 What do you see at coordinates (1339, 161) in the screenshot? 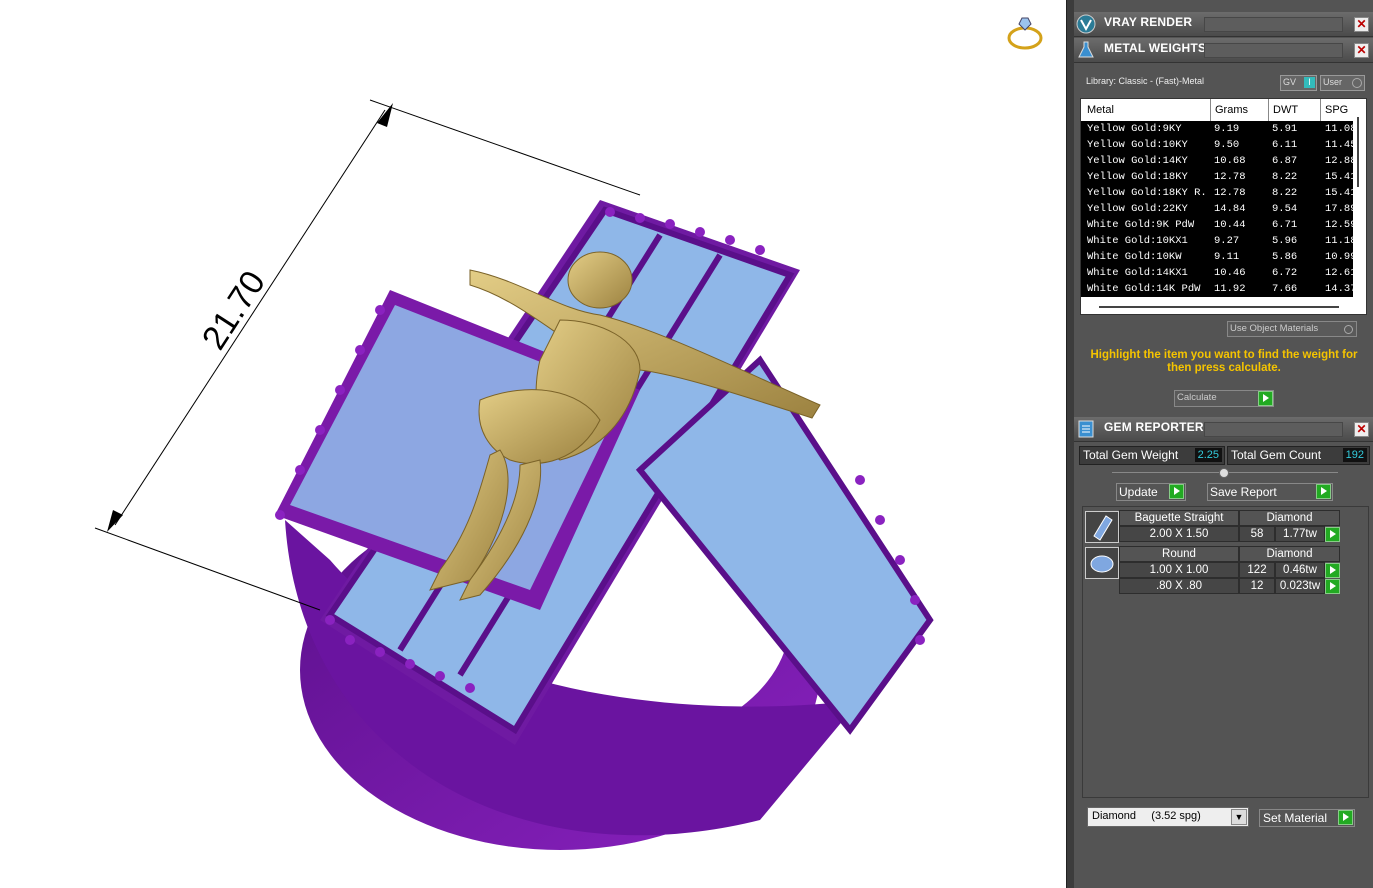
I see `cell-spg: 12.88` at bounding box center [1339, 161].